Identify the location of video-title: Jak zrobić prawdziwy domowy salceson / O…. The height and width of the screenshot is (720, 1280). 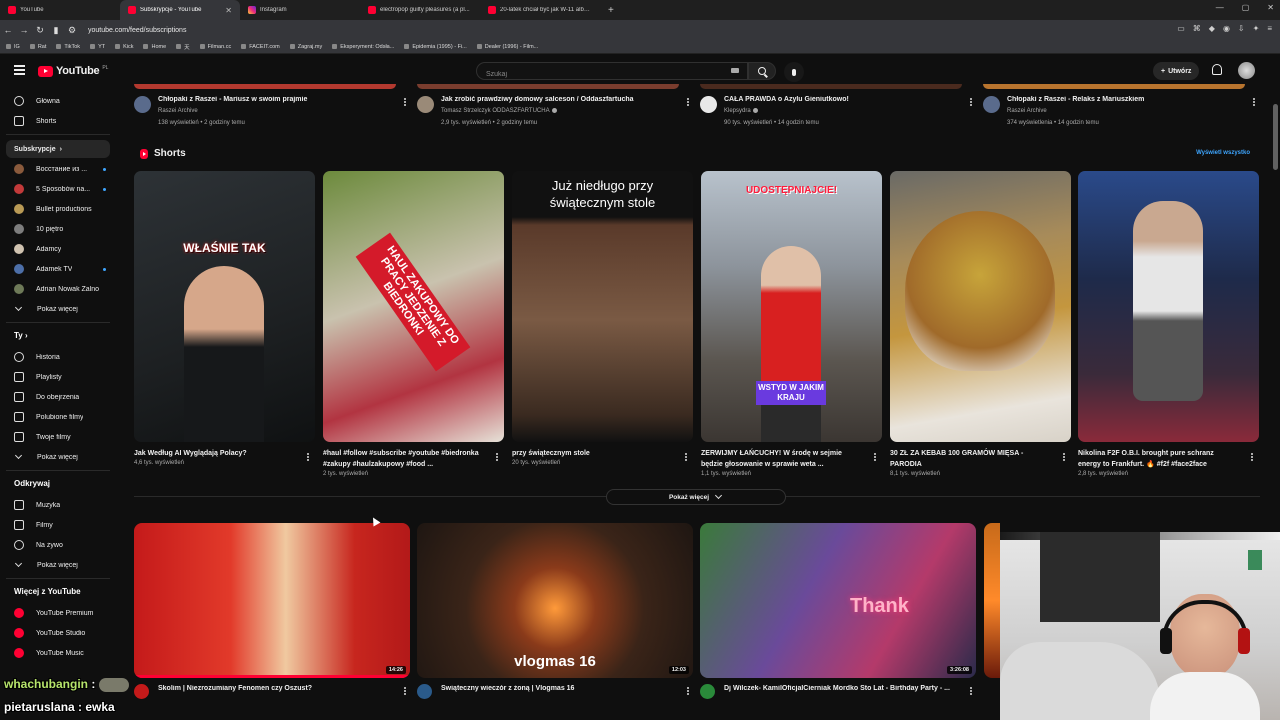
(556, 99).